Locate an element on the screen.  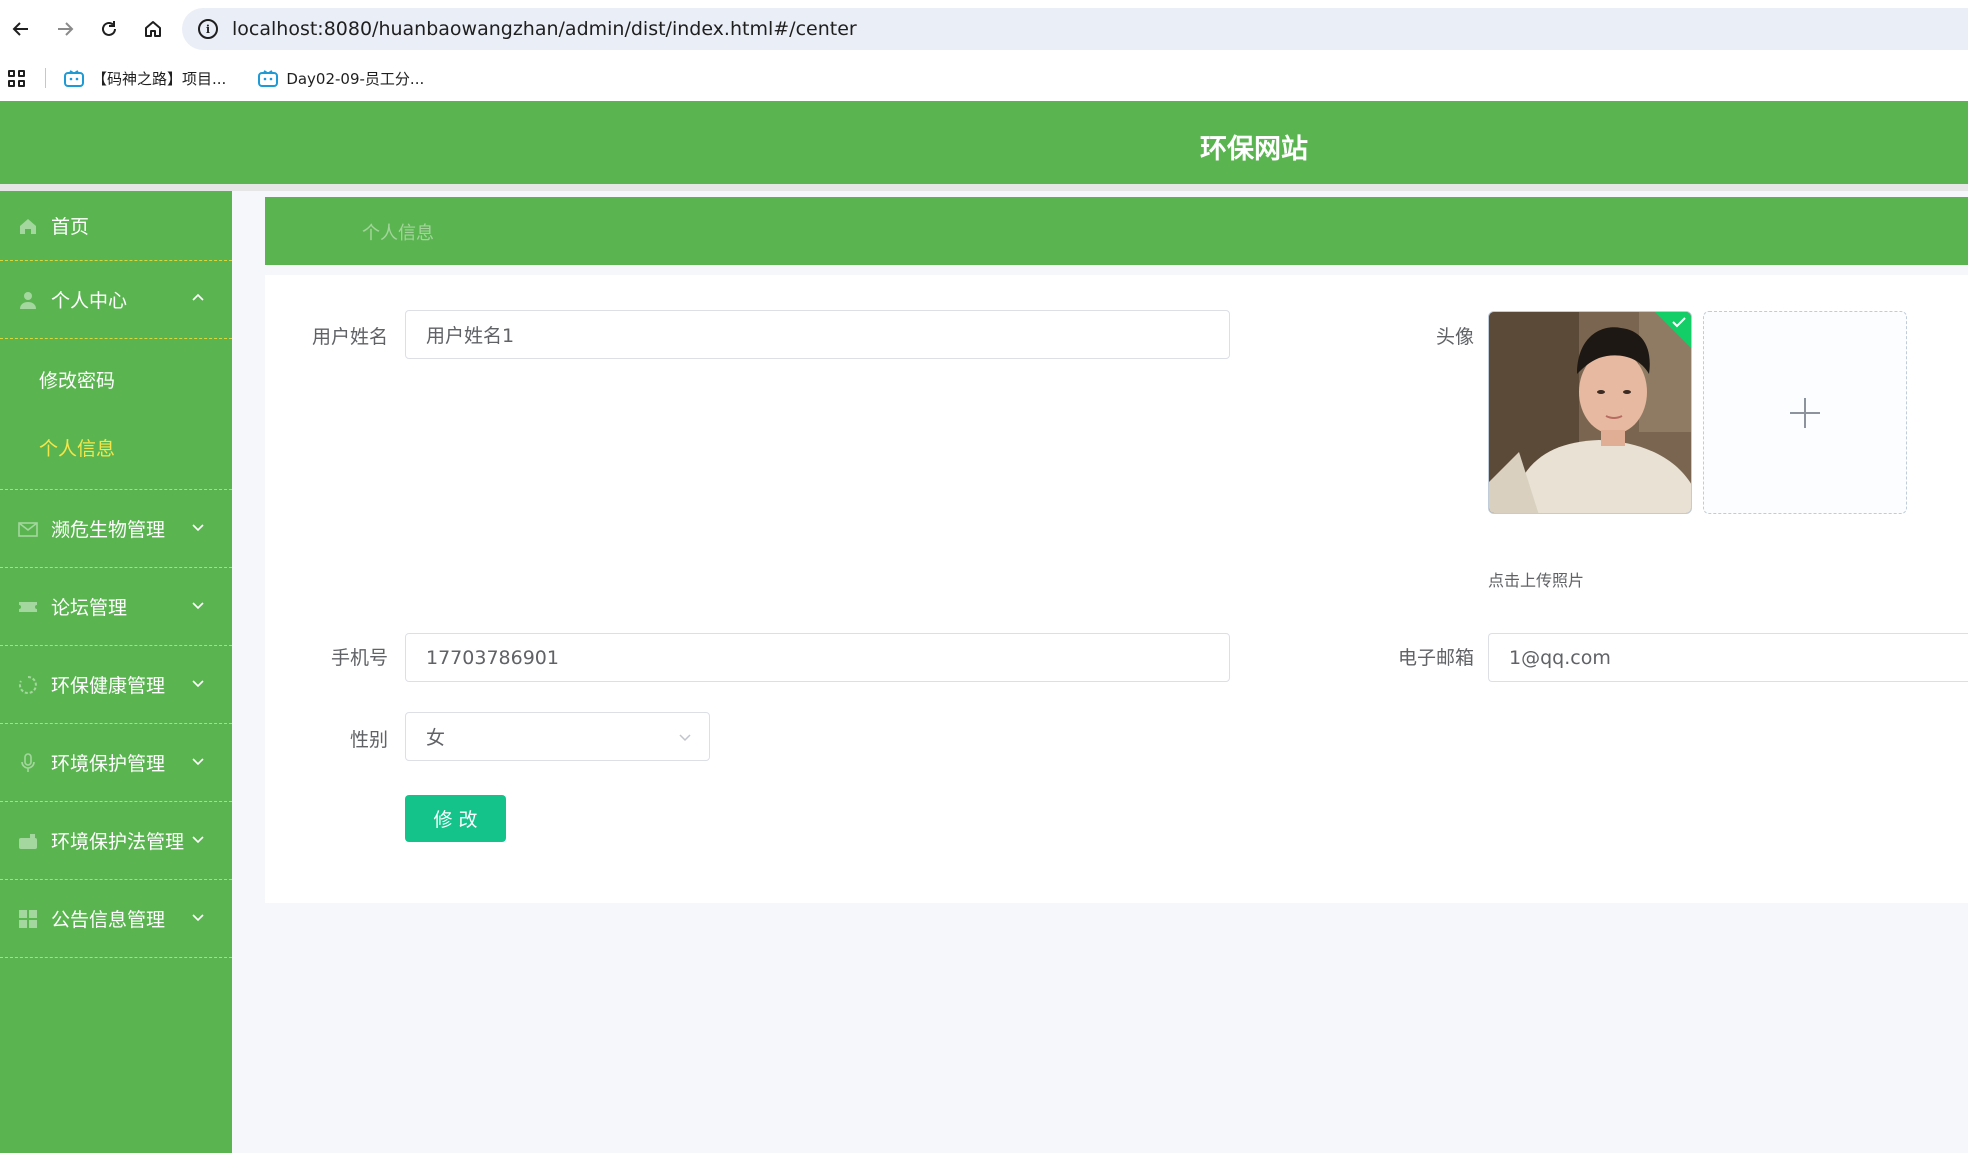
avatar-upload-button is located at coordinates (1805, 412).